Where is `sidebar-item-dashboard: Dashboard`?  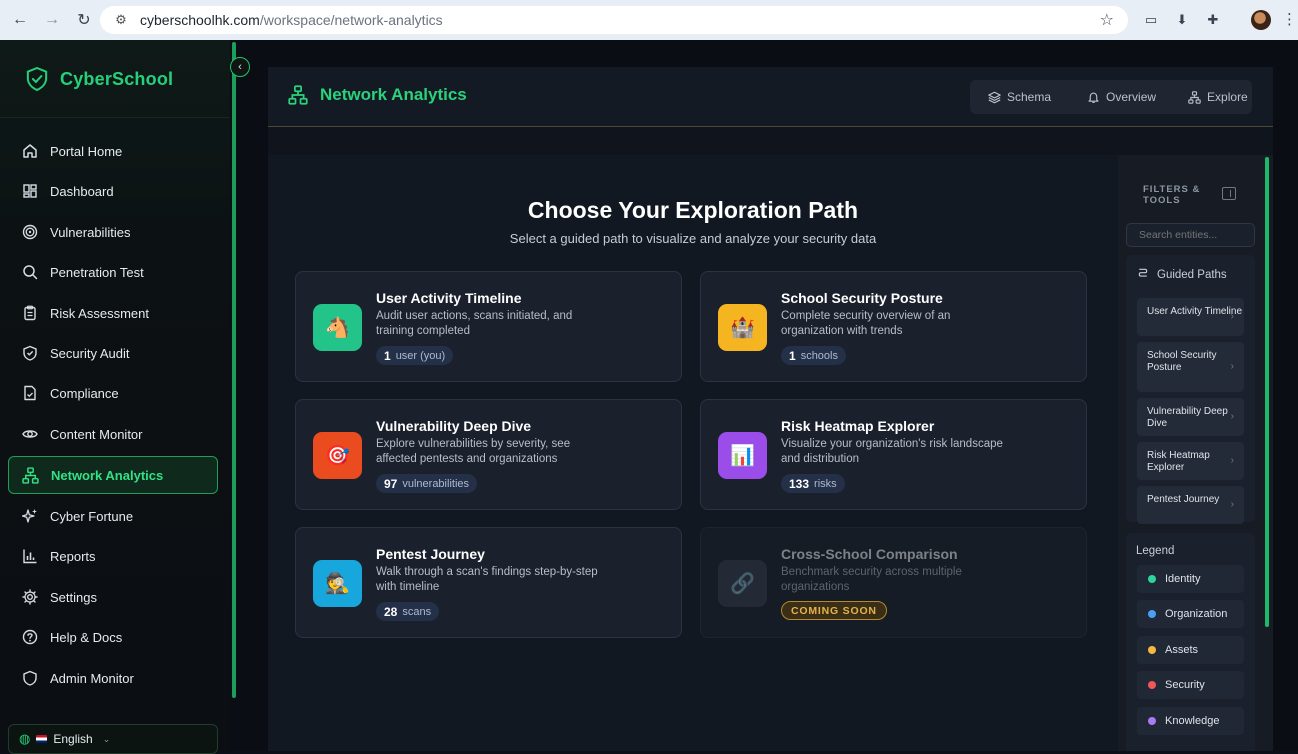 sidebar-item-dashboard: Dashboard is located at coordinates (113, 191).